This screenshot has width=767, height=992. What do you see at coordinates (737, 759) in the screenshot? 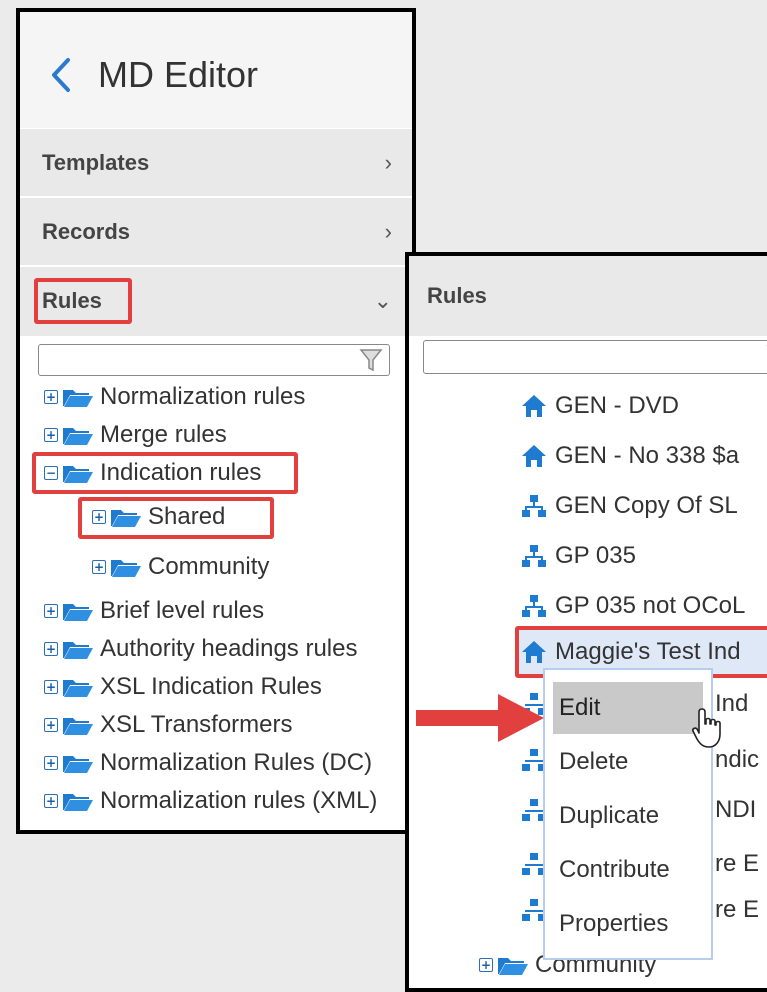
I see `rule-label-fragment: ndic` at bounding box center [737, 759].